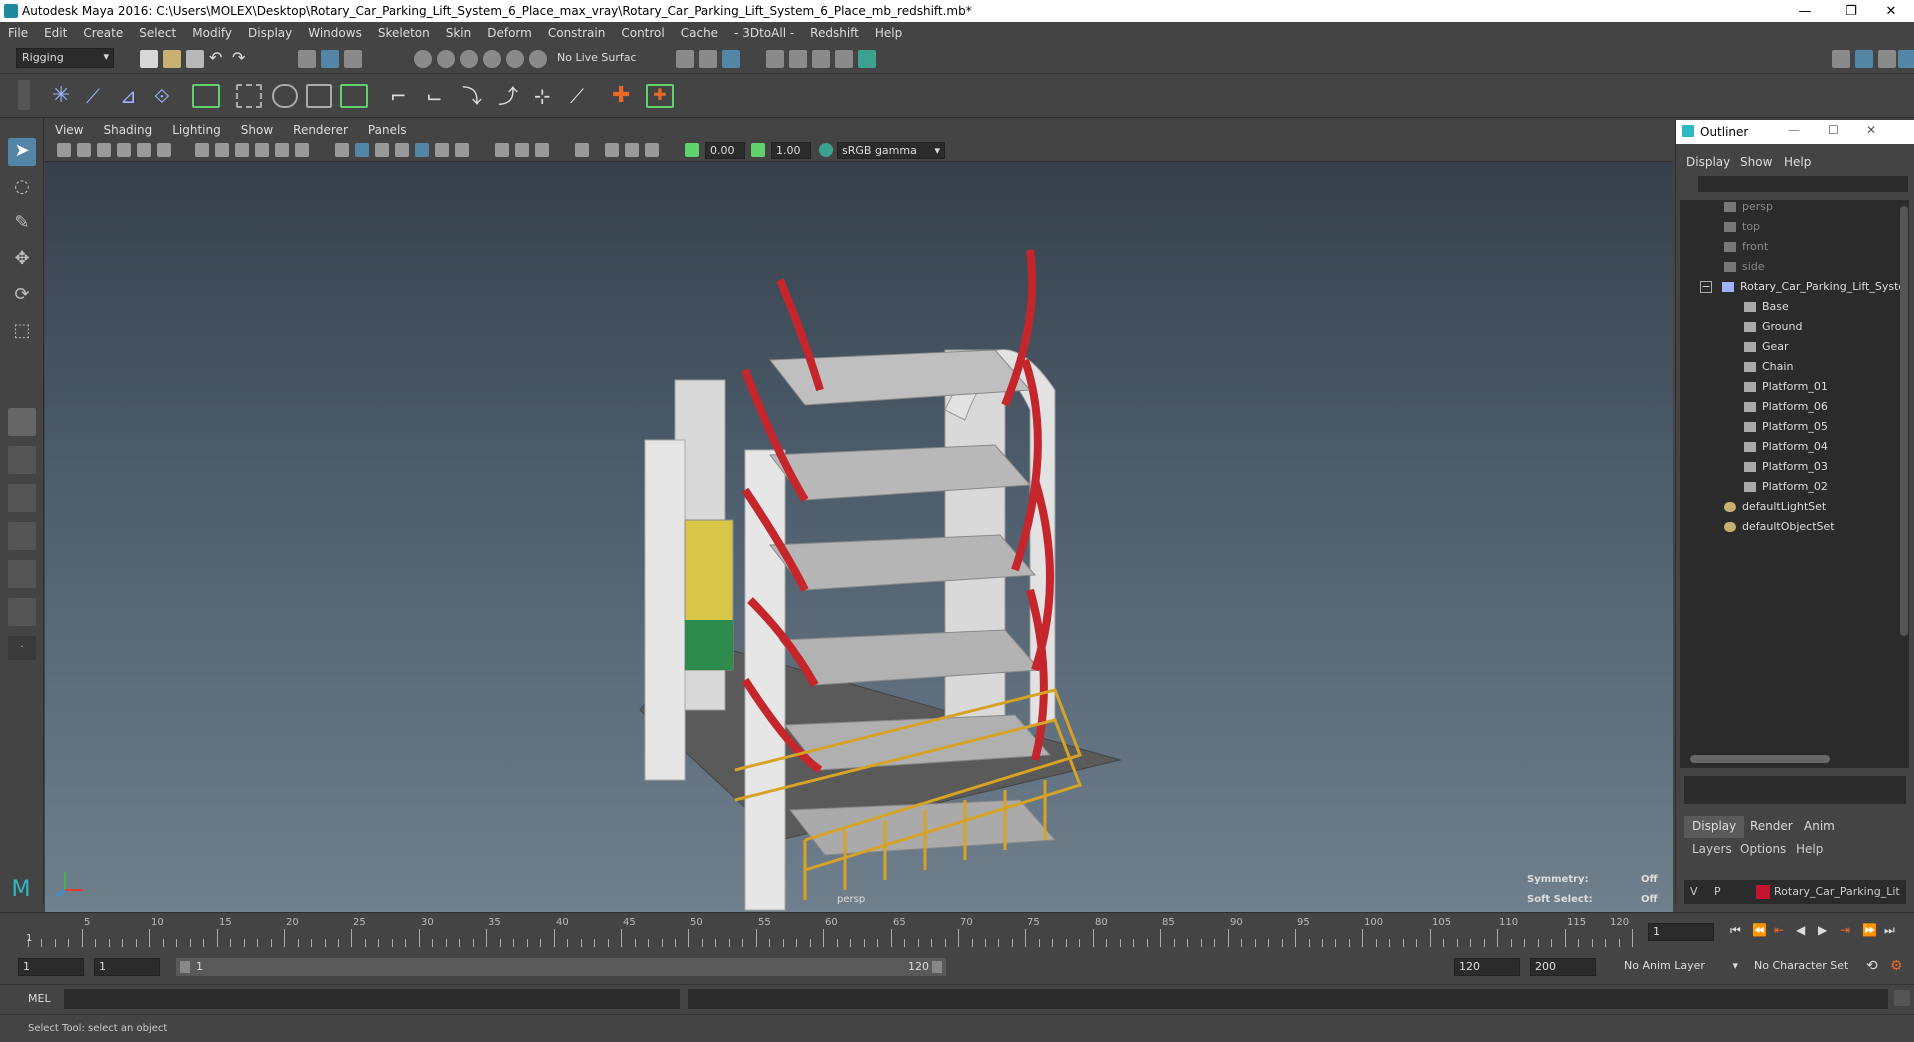 The image size is (1914, 1042). What do you see at coordinates (1797, 162) in the screenshot?
I see `outliner-menu-help: Help` at bounding box center [1797, 162].